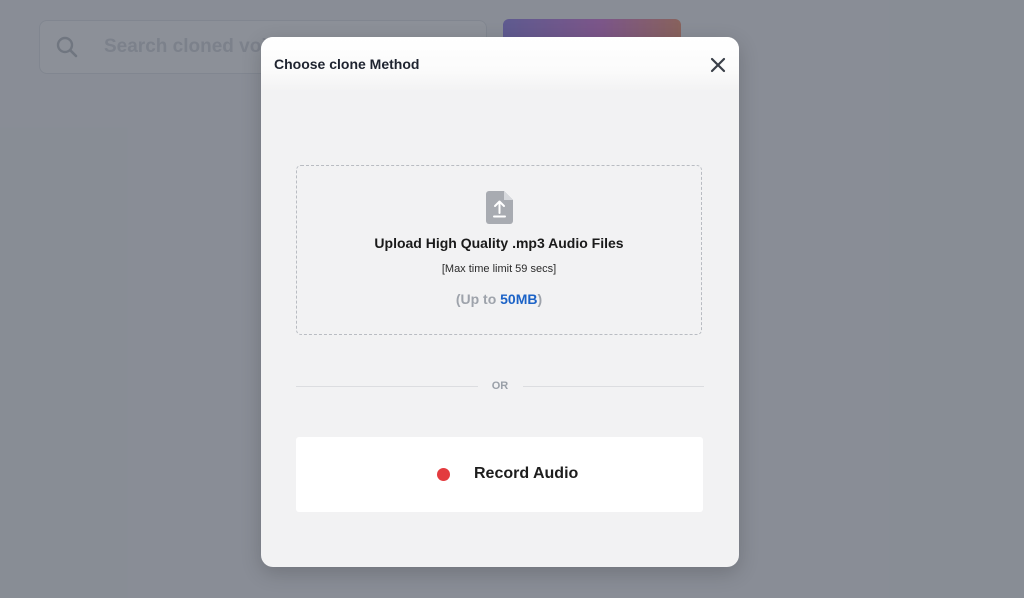  Describe the element at coordinates (347, 64) in the screenshot. I see `modal-title: Choose clone Method` at that location.